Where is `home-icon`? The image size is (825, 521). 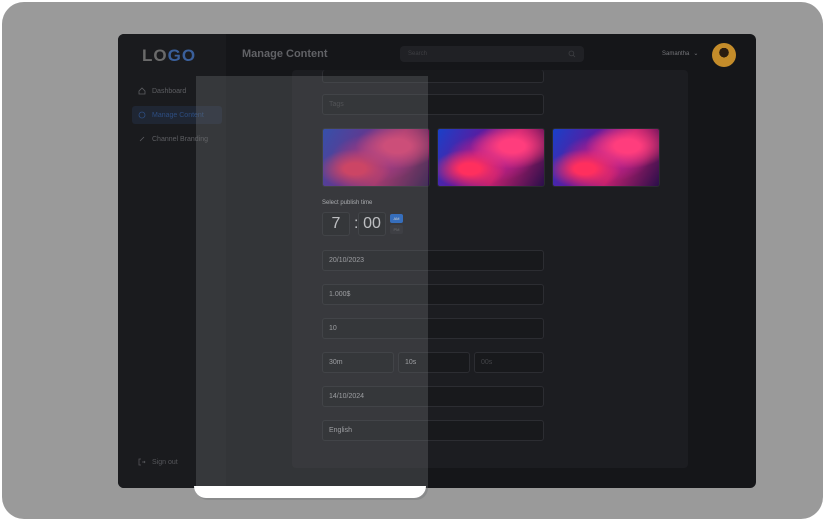 home-icon is located at coordinates (142, 91).